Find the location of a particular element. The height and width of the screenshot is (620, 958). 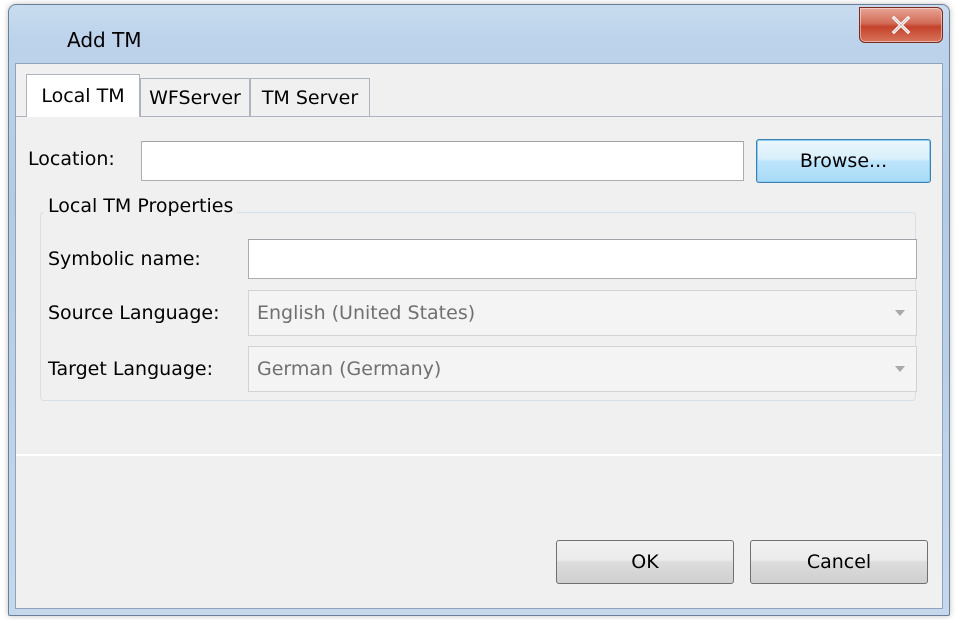

symbolic-name-label: Symbolic name: is located at coordinates (124, 259).